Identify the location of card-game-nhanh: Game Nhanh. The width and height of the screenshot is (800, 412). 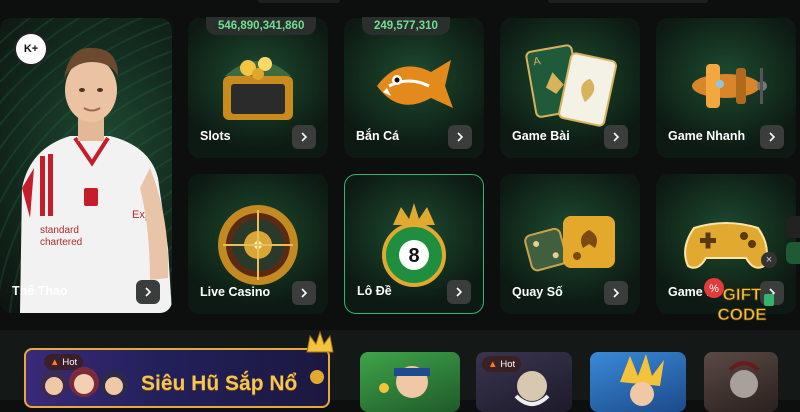
(726, 88).